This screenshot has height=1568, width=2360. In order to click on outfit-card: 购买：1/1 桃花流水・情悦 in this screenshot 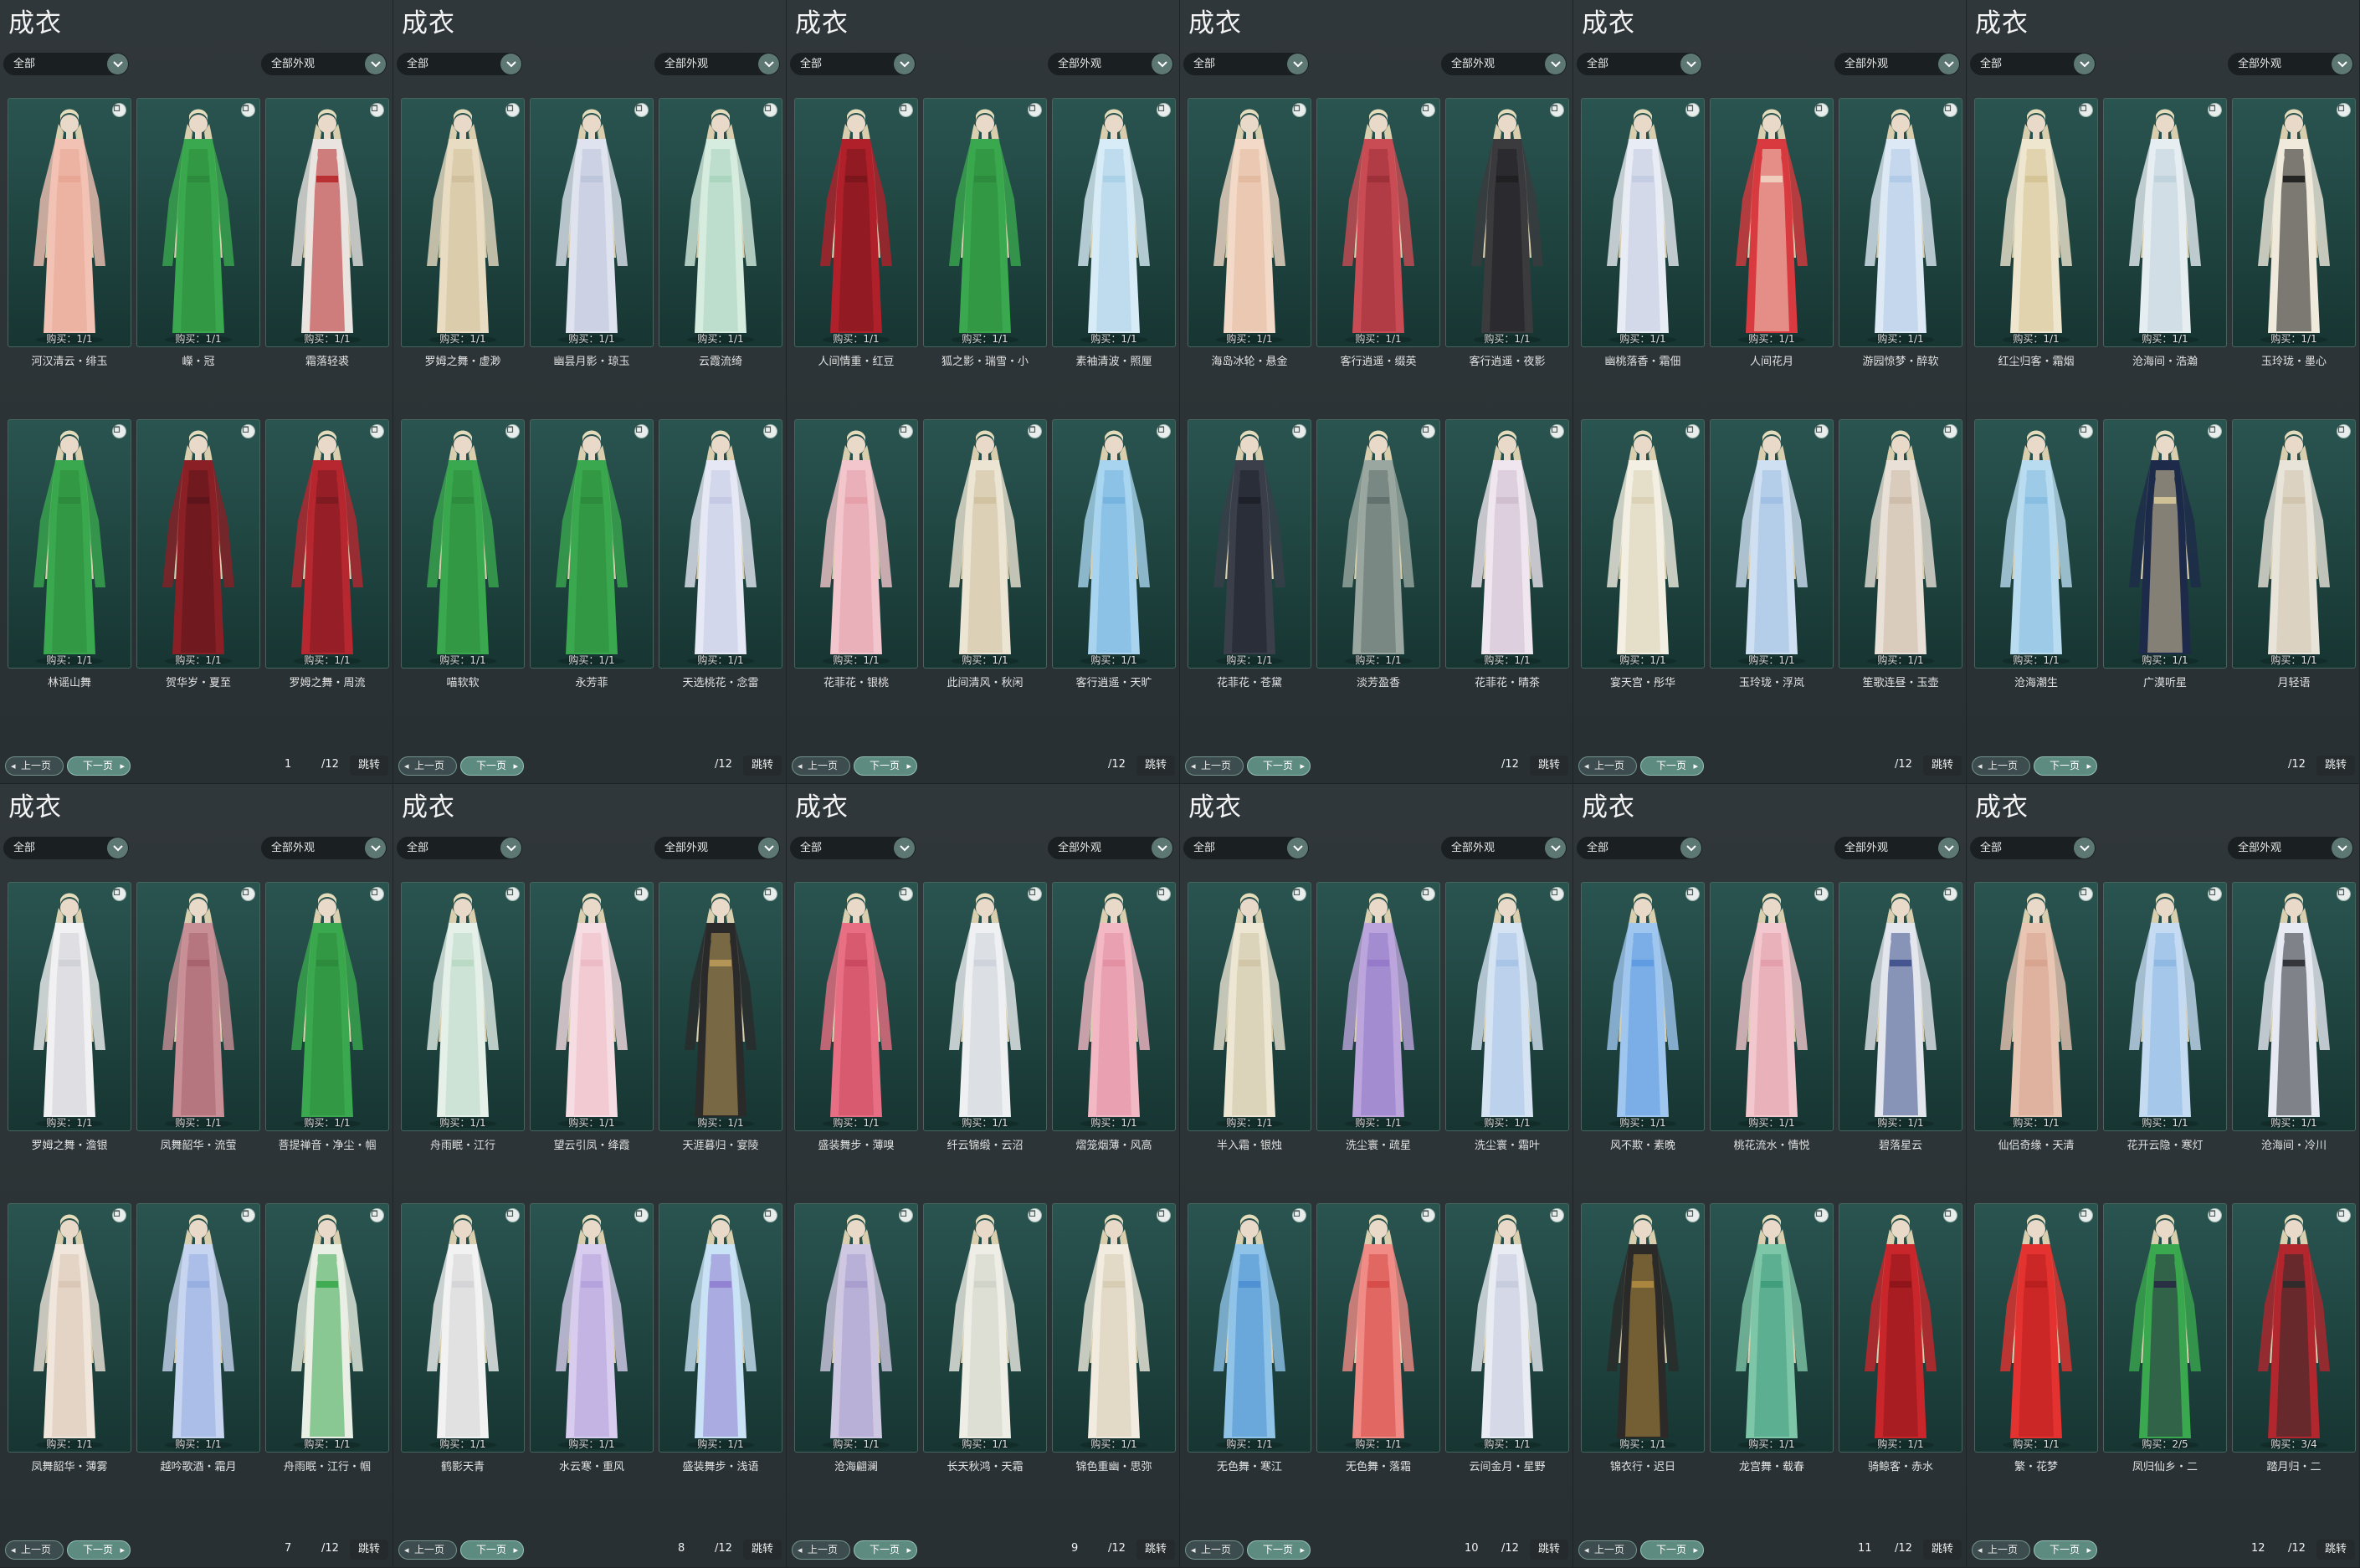, I will do `click(1771, 1035)`.